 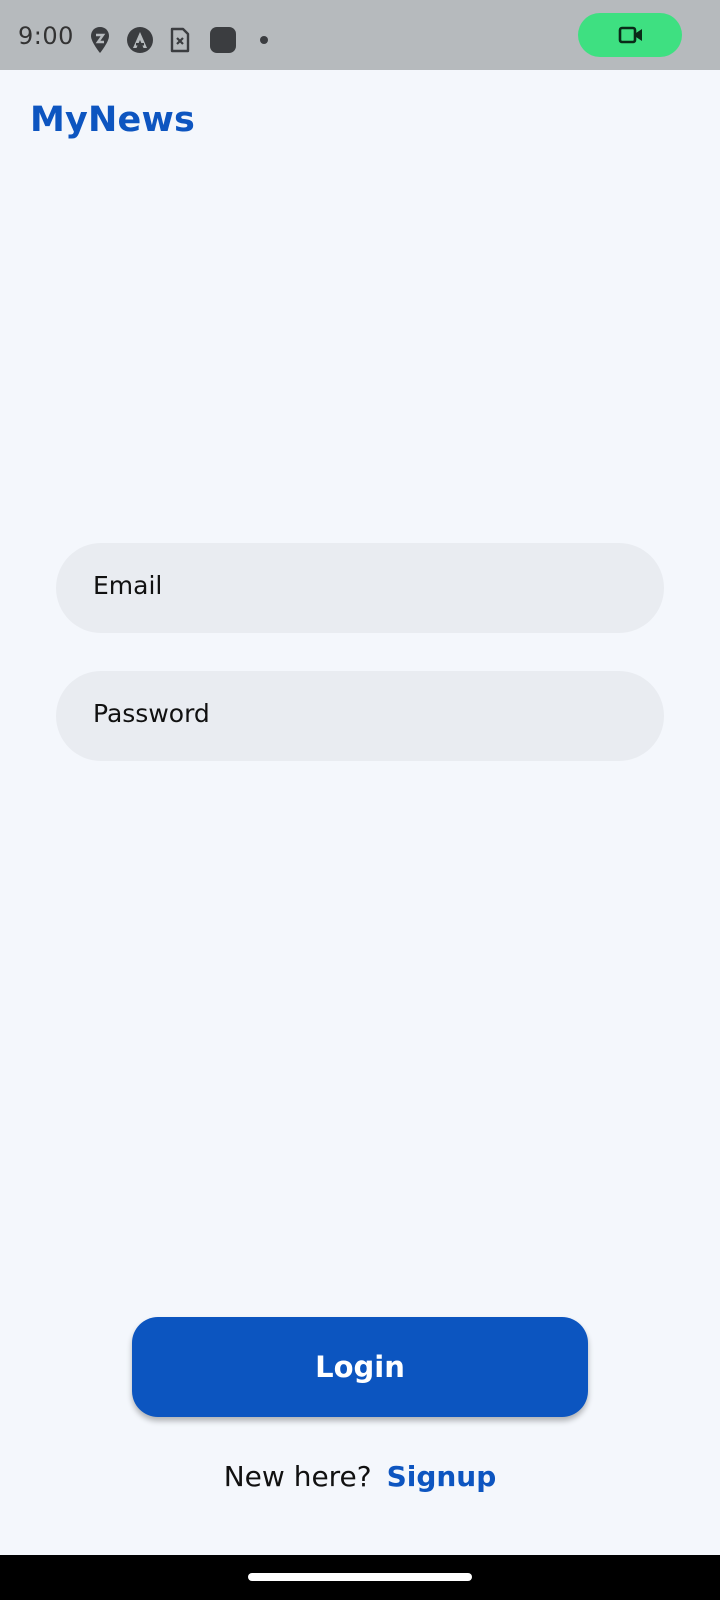 I want to click on password-field, so click(x=360, y=716).